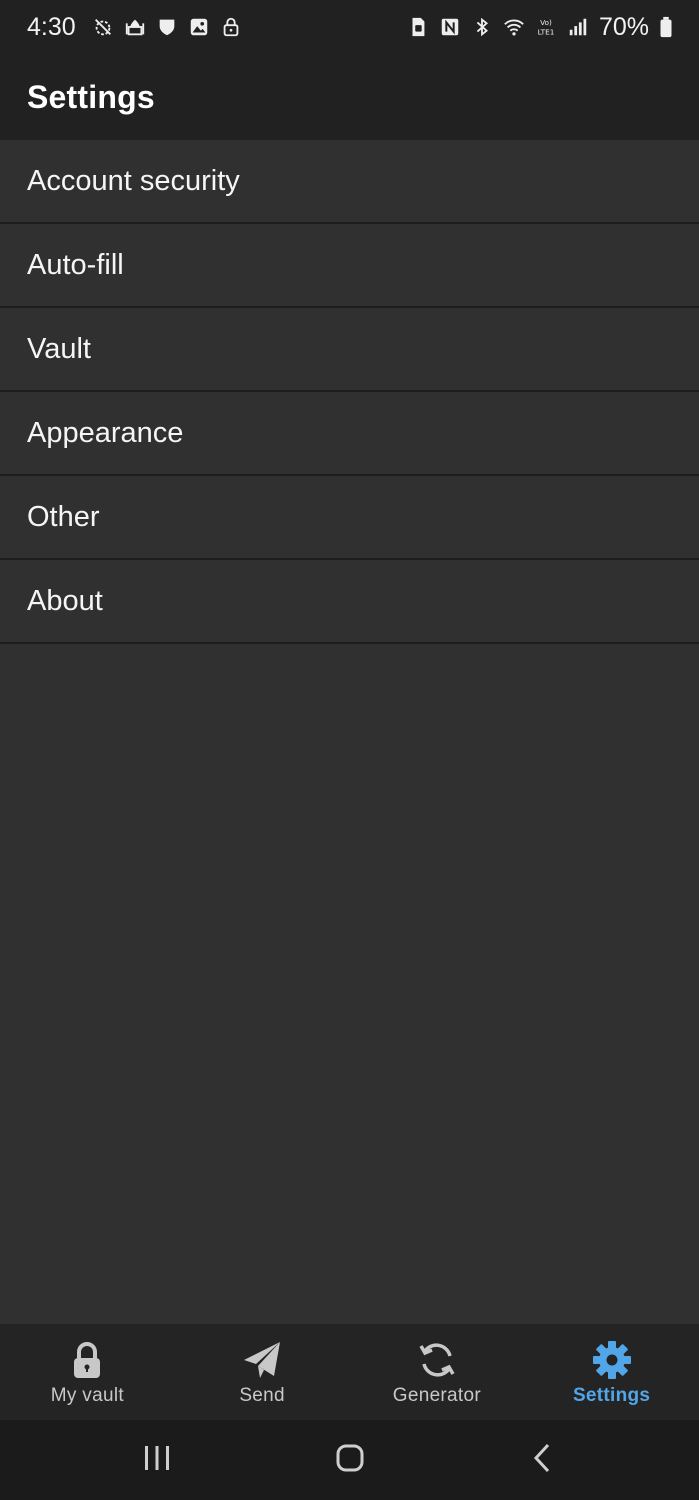 This screenshot has height=1500, width=699. I want to click on recents-icon, so click(157, 1460).